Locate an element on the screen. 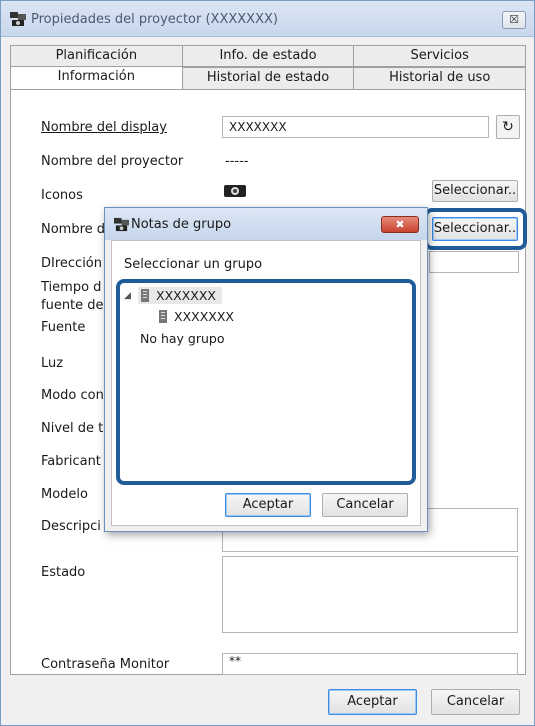 The width and height of the screenshot is (535, 726). accept-button: Aceptar is located at coordinates (372, 702).